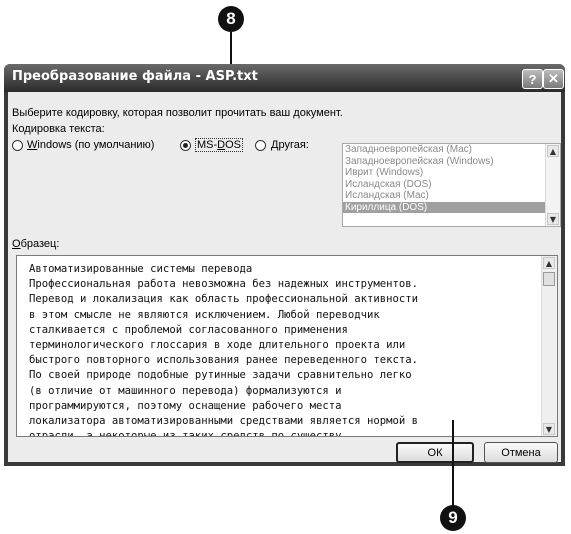  What do you see at coordinates (453, 465) in the screenshot?
I see `callout-9-pointer` at bounding box center [453, 465].